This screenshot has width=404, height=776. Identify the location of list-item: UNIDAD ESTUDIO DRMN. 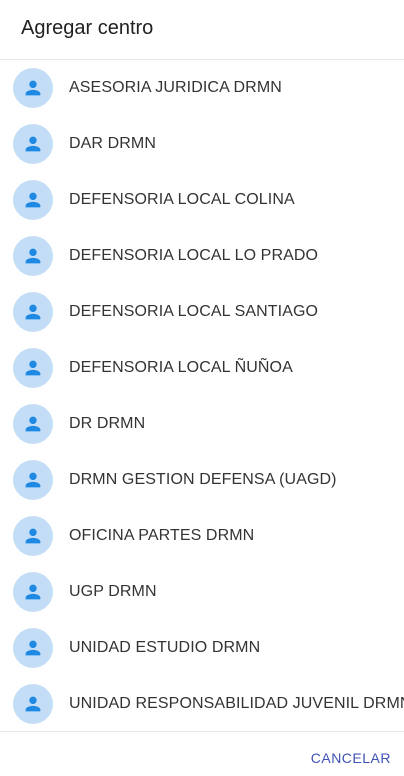
(202, 648).